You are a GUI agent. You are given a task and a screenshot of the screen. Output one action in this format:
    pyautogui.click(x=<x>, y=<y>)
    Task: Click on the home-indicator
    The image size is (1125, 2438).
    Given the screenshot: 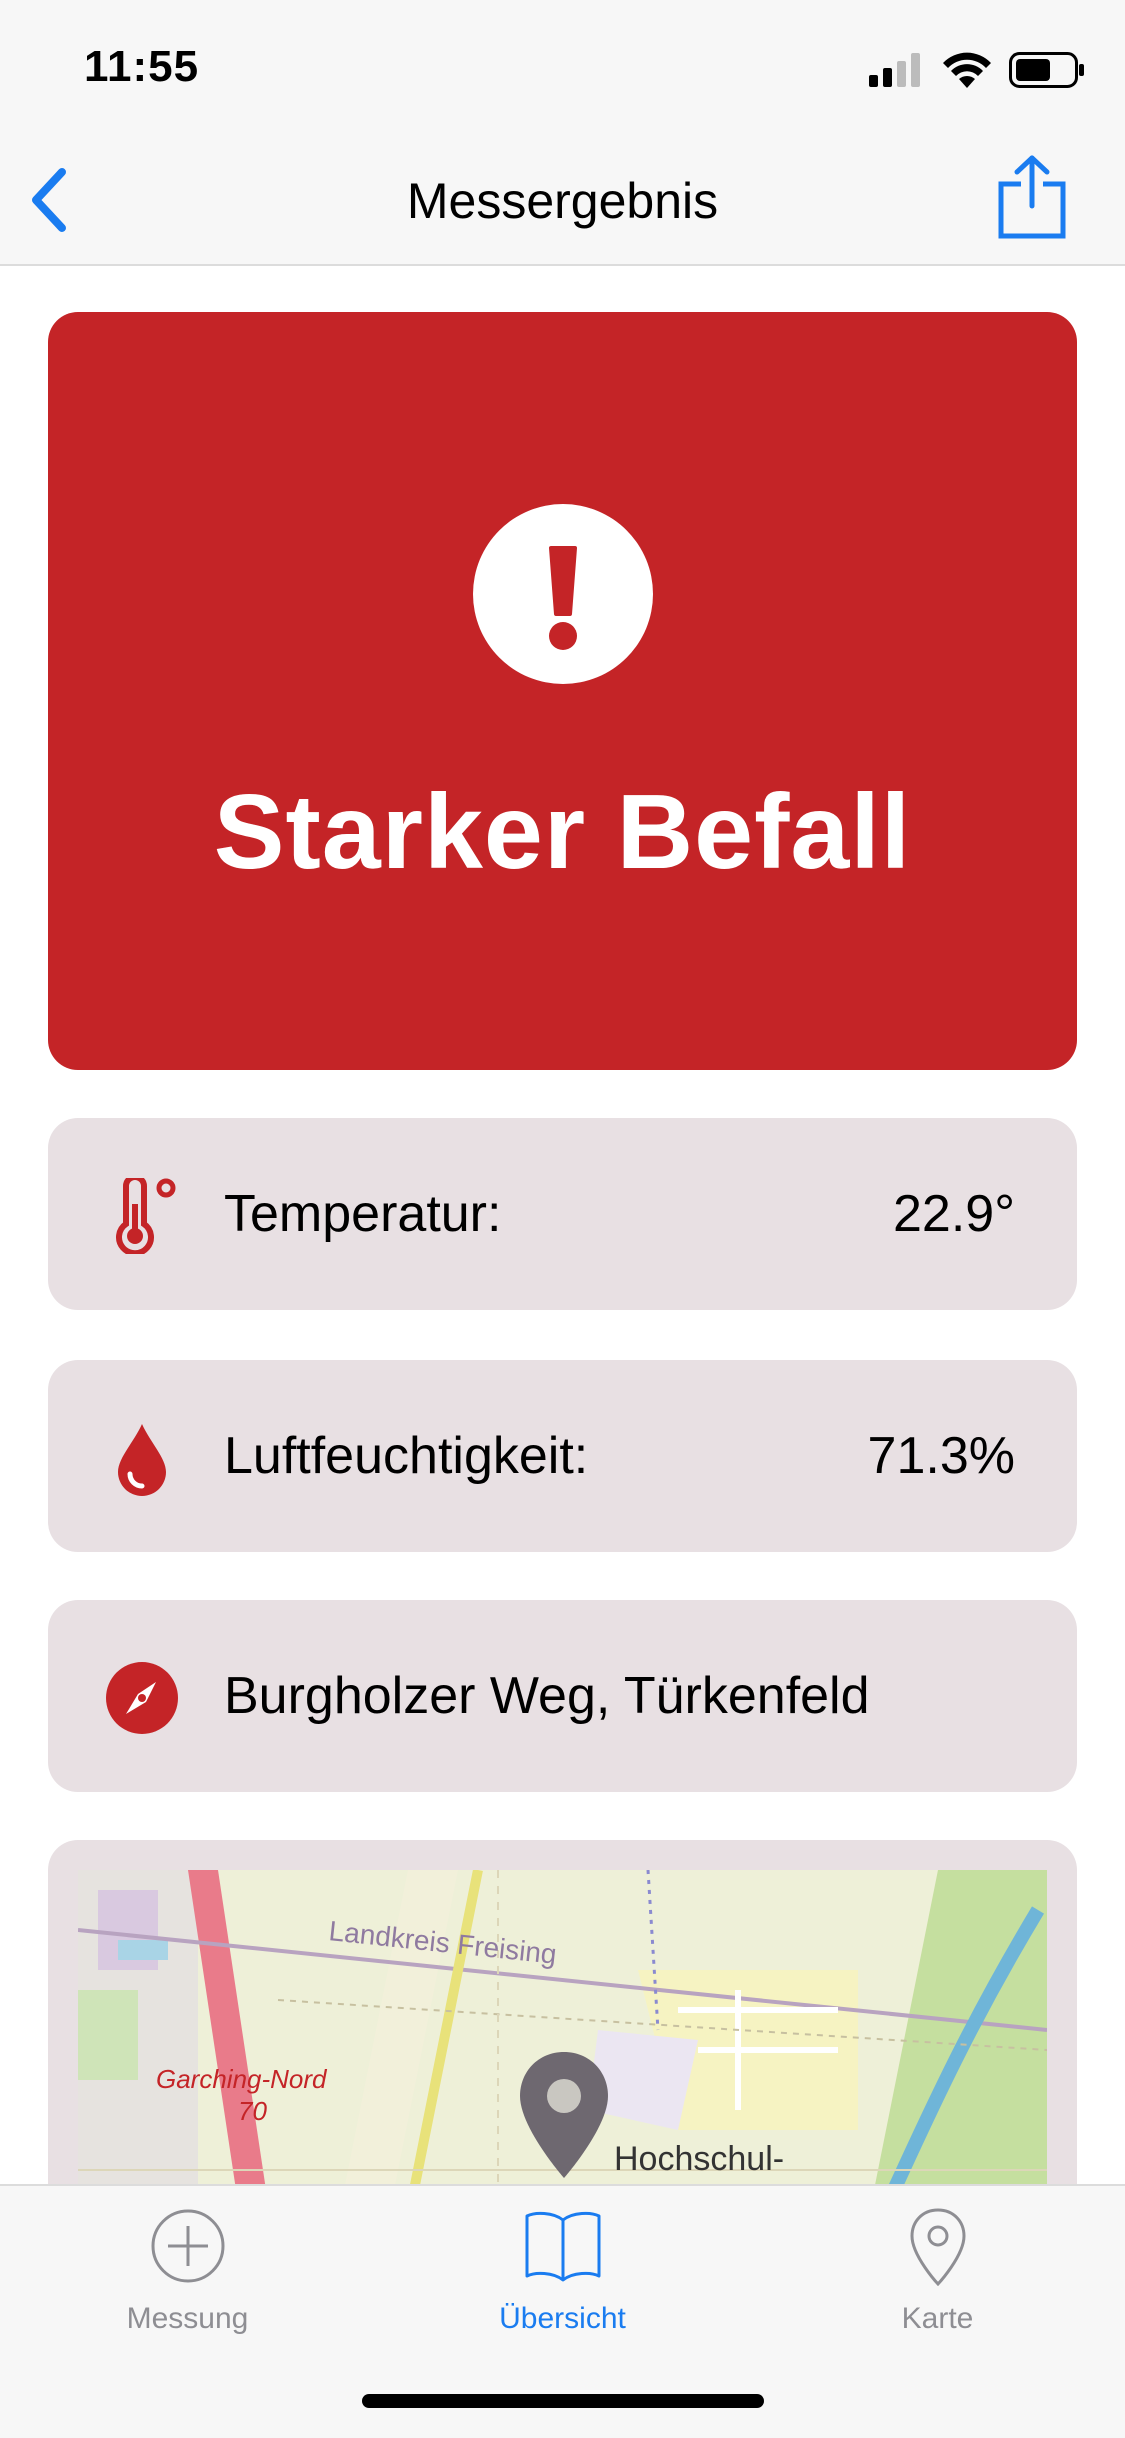 What is the action you would take?
    pyautogui.click(x=563, y=2401)
    